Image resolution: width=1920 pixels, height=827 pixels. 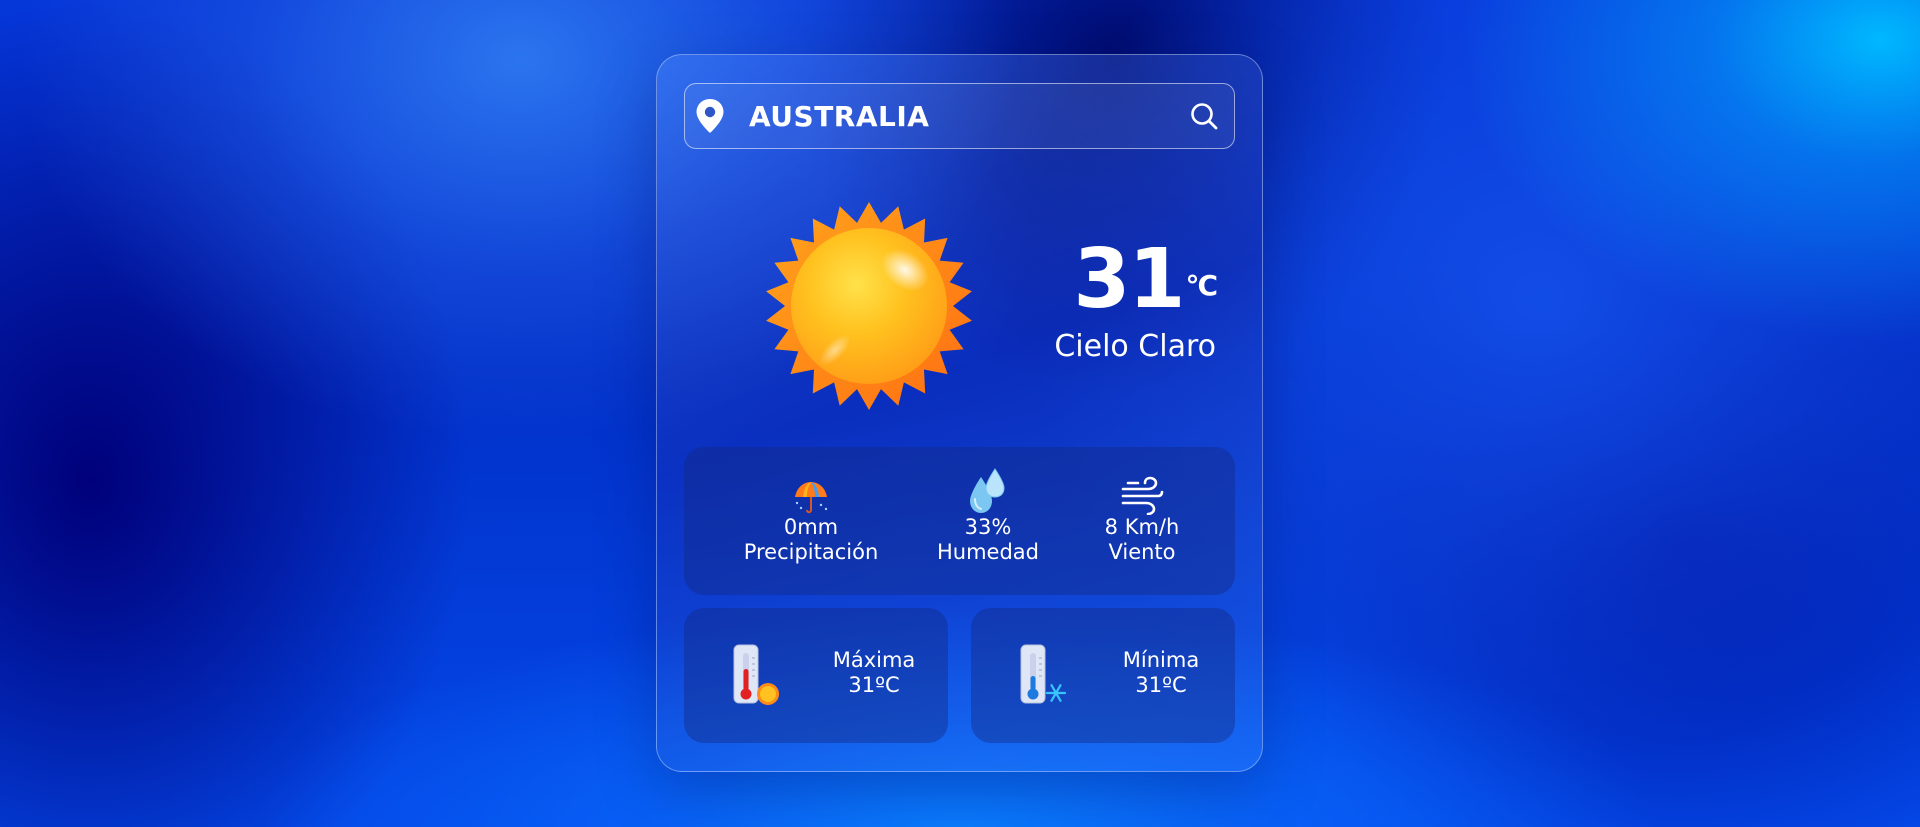 I want to click on hot-thermometer-icon, so click(x=756, y=674).